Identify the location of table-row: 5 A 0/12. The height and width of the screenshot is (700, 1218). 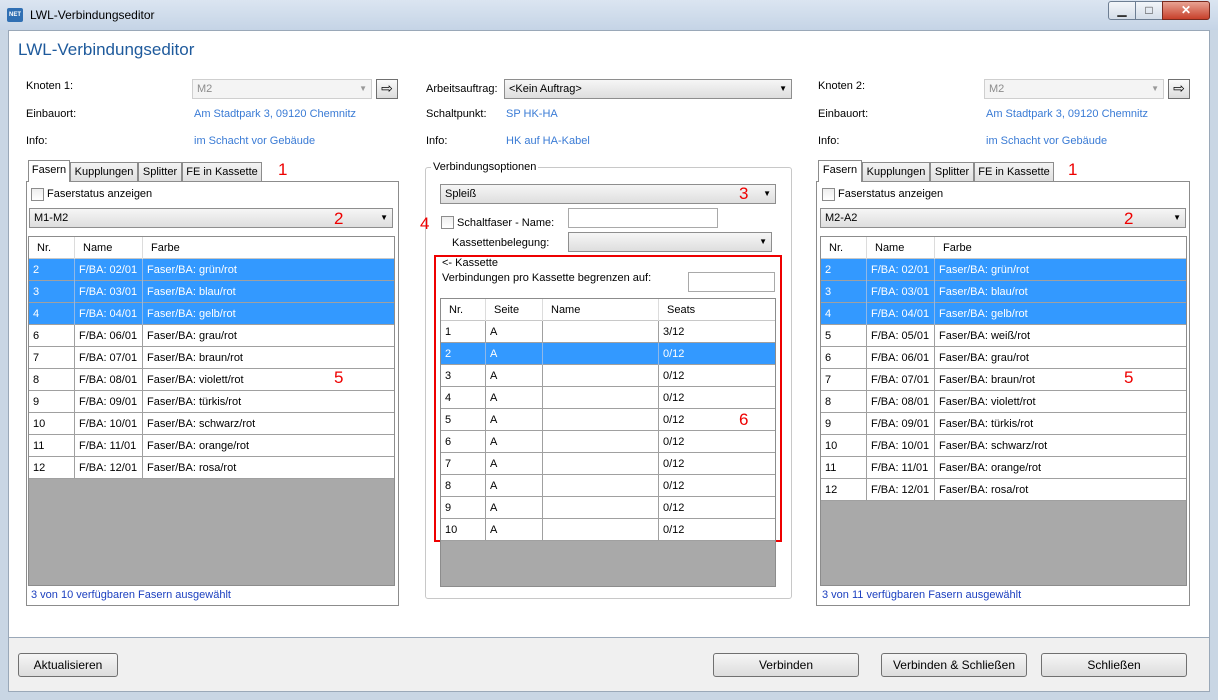
(608, 420).